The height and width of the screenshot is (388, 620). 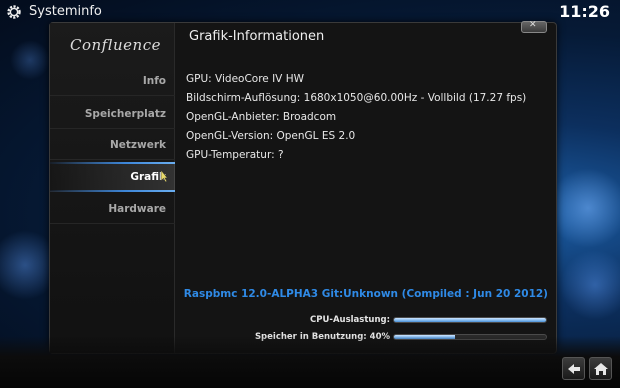 I want to click on home-button, so click(x=600, y=368).